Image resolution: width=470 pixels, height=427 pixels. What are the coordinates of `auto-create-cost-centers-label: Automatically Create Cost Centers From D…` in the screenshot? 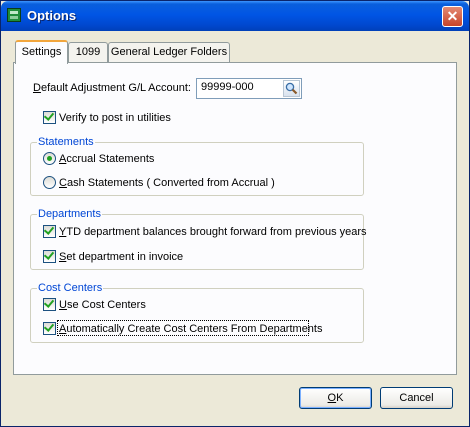 It's located at (191, 329).